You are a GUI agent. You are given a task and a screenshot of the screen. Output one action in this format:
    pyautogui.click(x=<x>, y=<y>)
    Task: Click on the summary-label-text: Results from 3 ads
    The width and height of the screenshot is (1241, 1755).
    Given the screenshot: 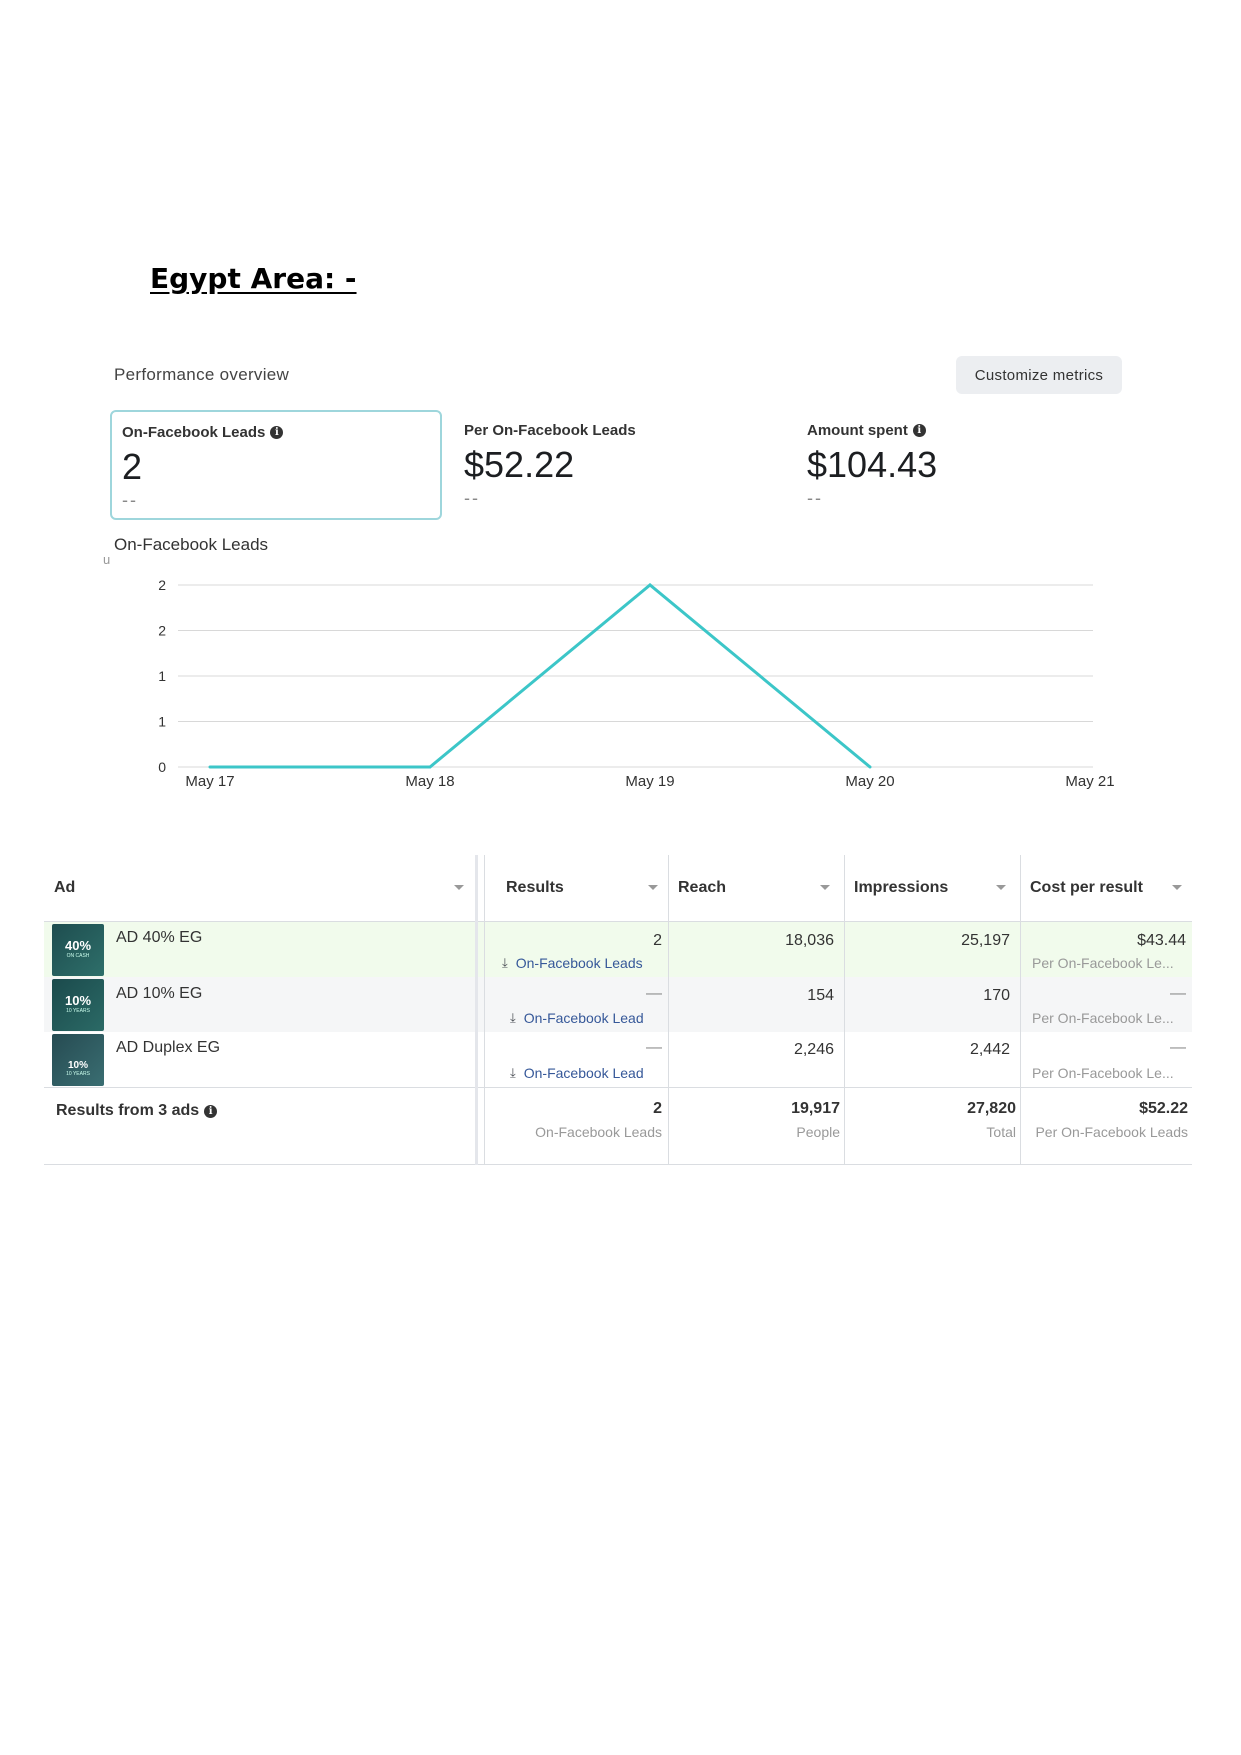 What is the action you would take?
    pyautogui.click(x=128, y=1110)
    